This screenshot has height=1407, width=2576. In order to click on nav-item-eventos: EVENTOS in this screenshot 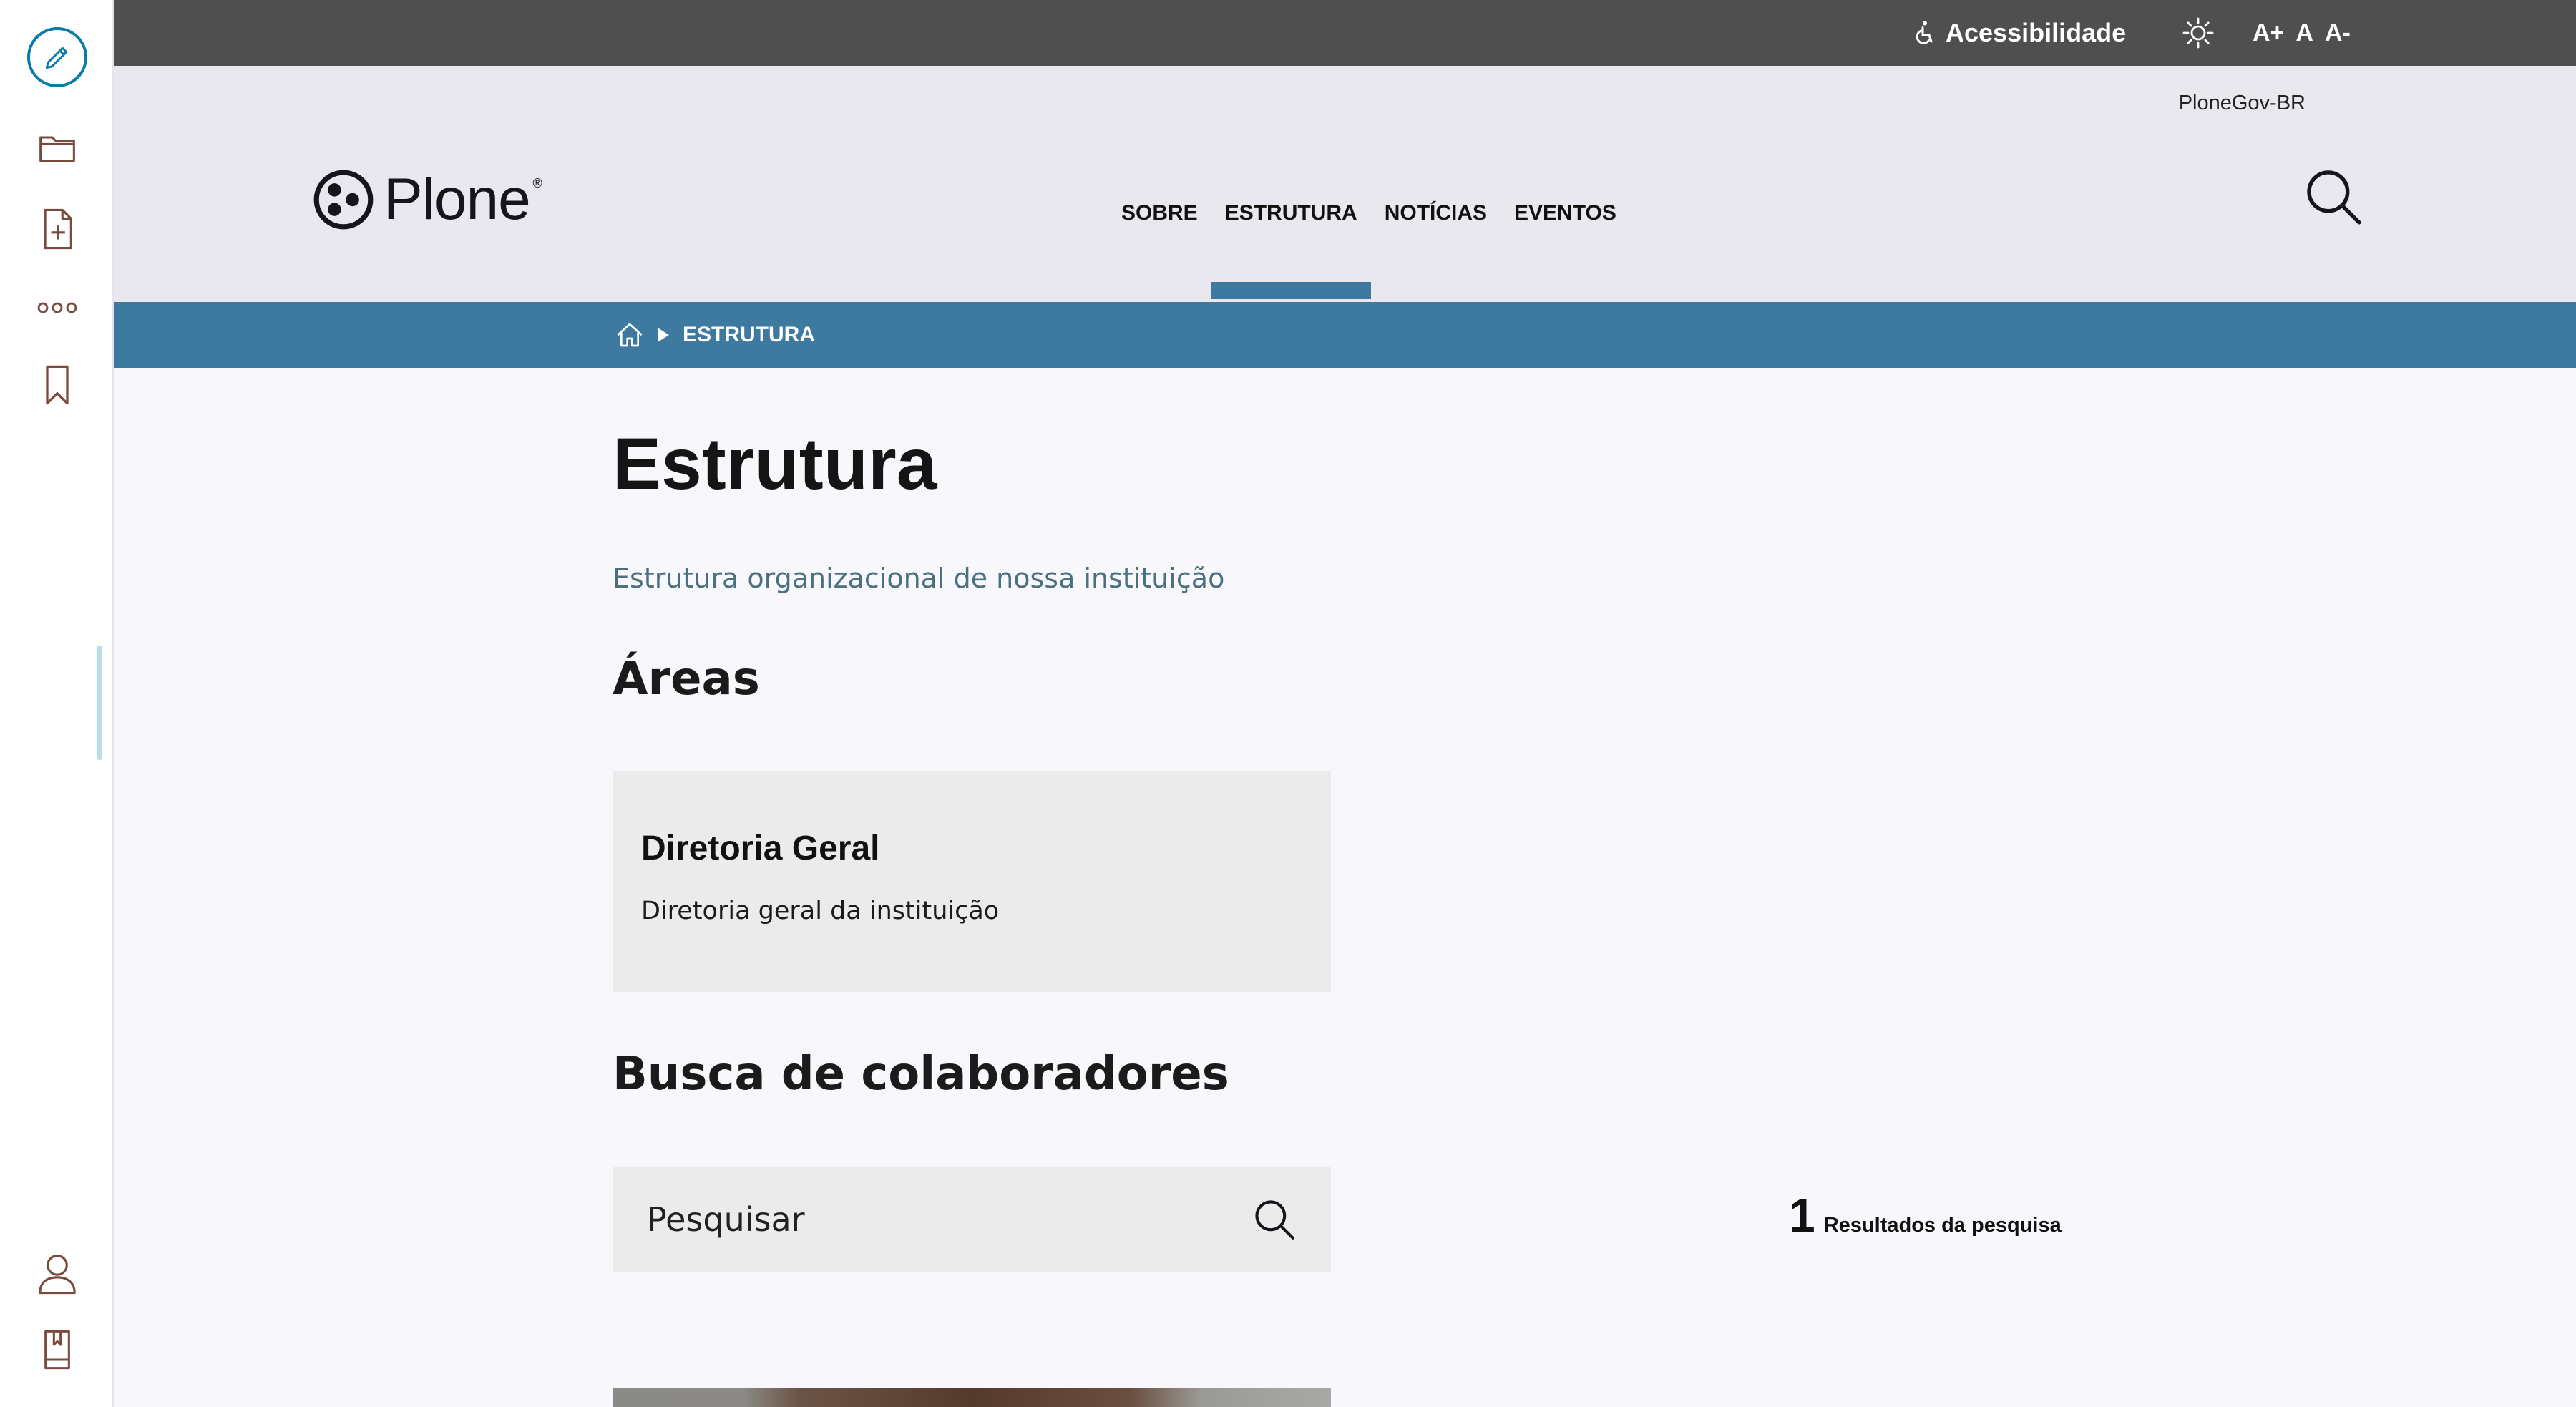, I will do `click(1565, 213)`.